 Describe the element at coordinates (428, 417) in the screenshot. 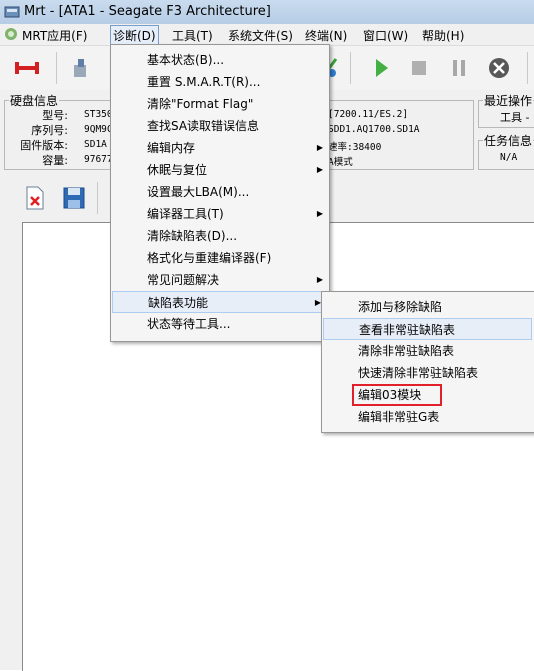

I see `submenu-item-edit-nonresident-g-list: 编辑非常驻G表` at that location.